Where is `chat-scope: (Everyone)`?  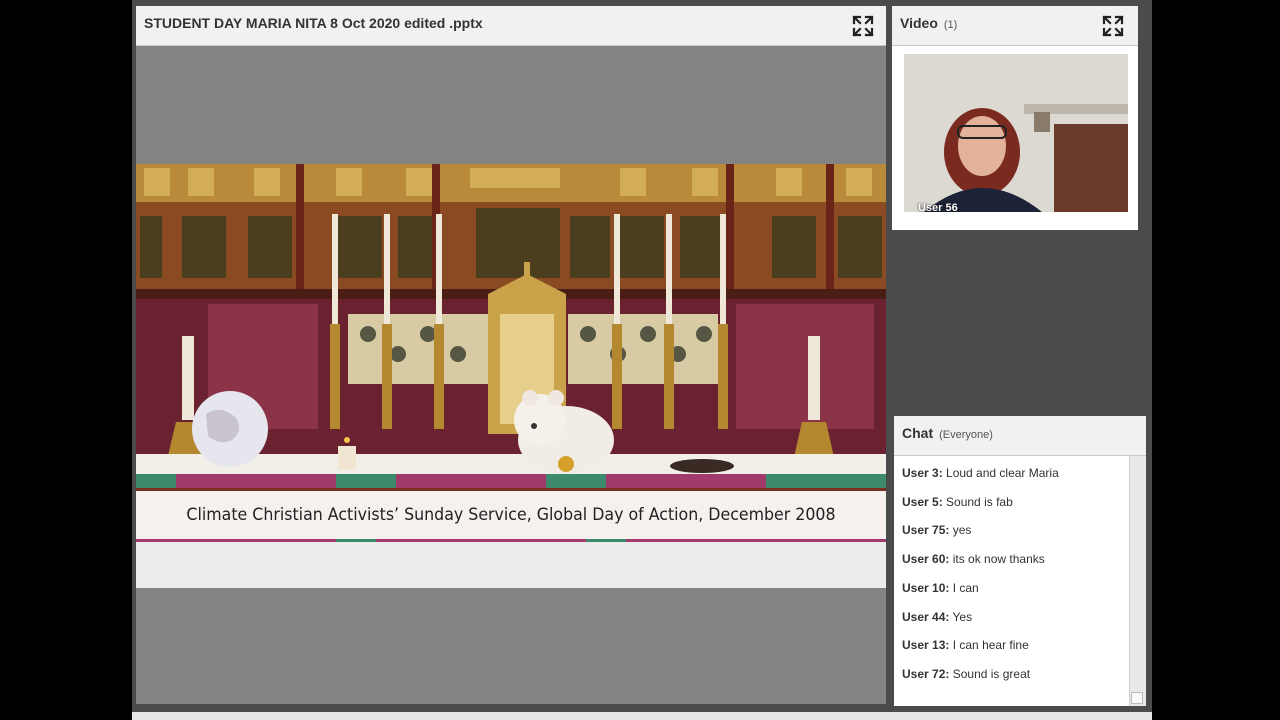 chat-scope: (Everyone) is located at coordinates (966, 435).